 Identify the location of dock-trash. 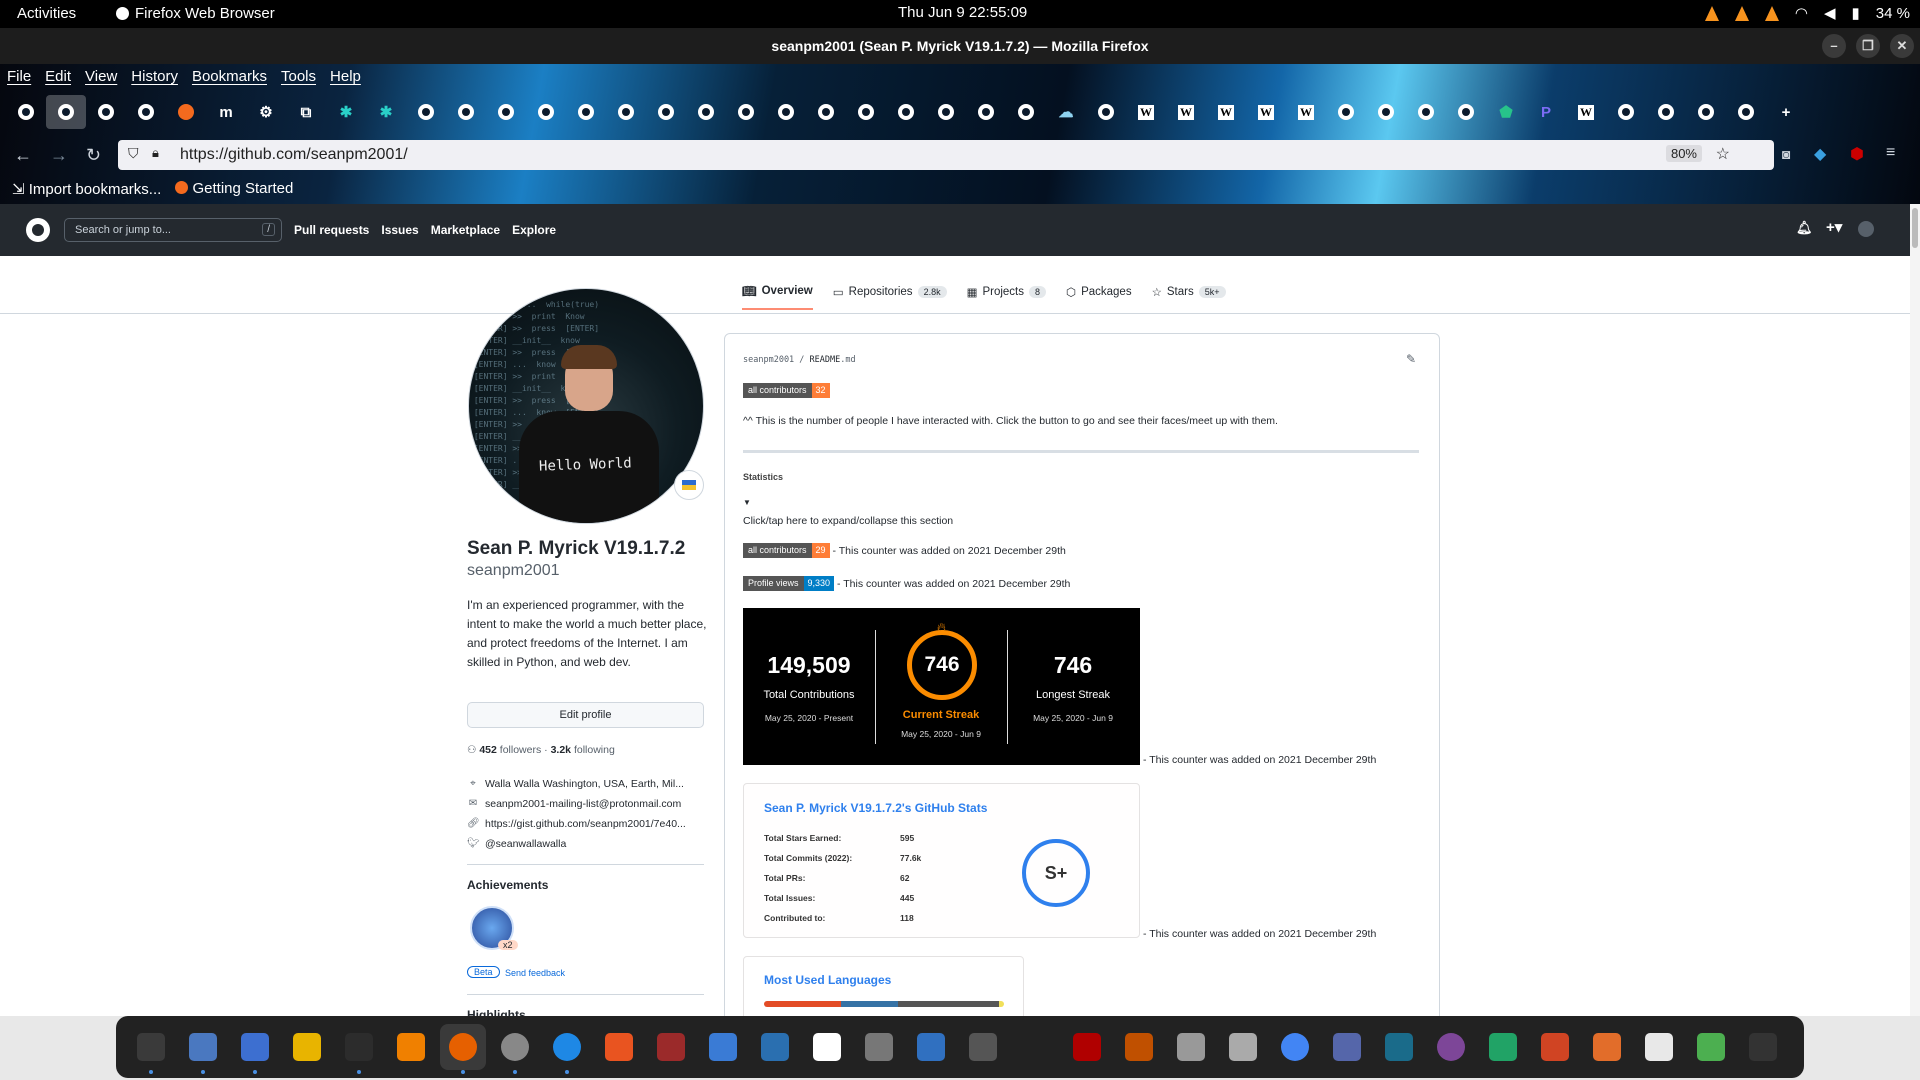
(1711, 1047).